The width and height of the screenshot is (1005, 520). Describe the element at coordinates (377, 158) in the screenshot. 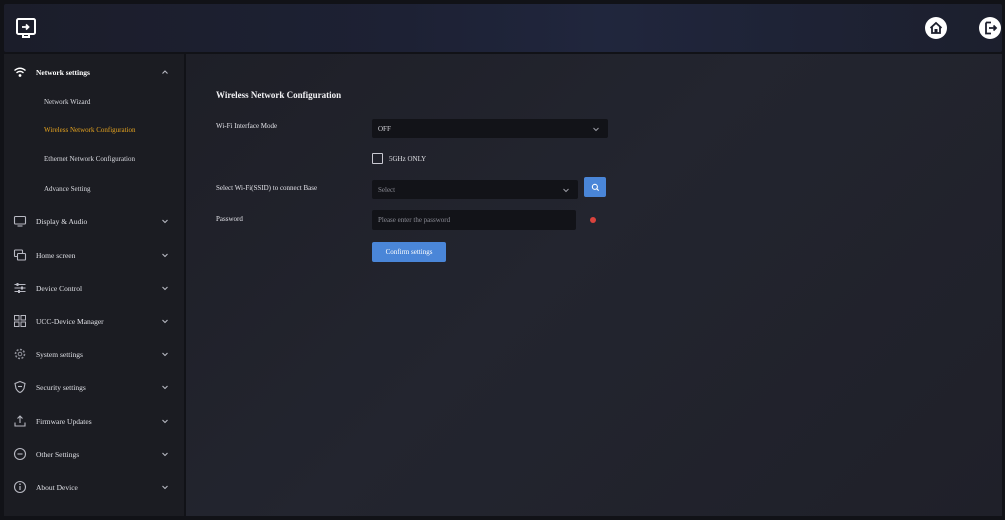

I see `checkbox-box` at that location.